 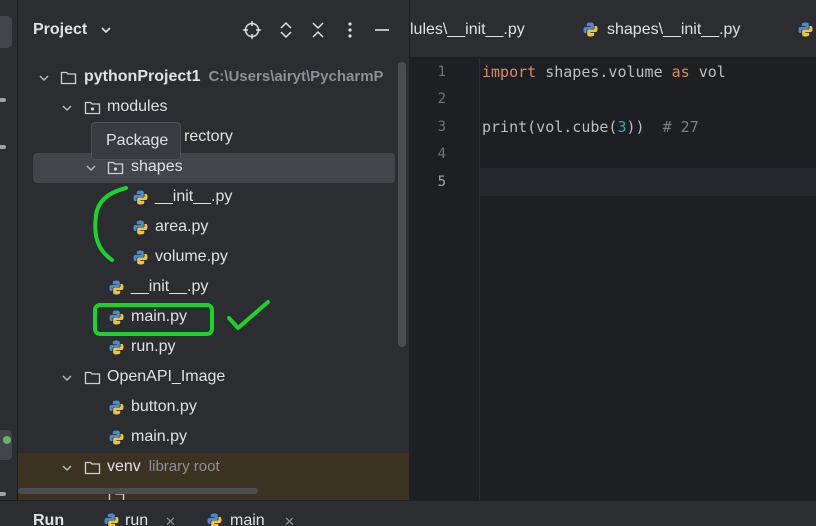 What do you see at coordinates (214, 168) in the screenshot?
I see `tree-item-shapes: shapes` at bounding box center [214, 168].